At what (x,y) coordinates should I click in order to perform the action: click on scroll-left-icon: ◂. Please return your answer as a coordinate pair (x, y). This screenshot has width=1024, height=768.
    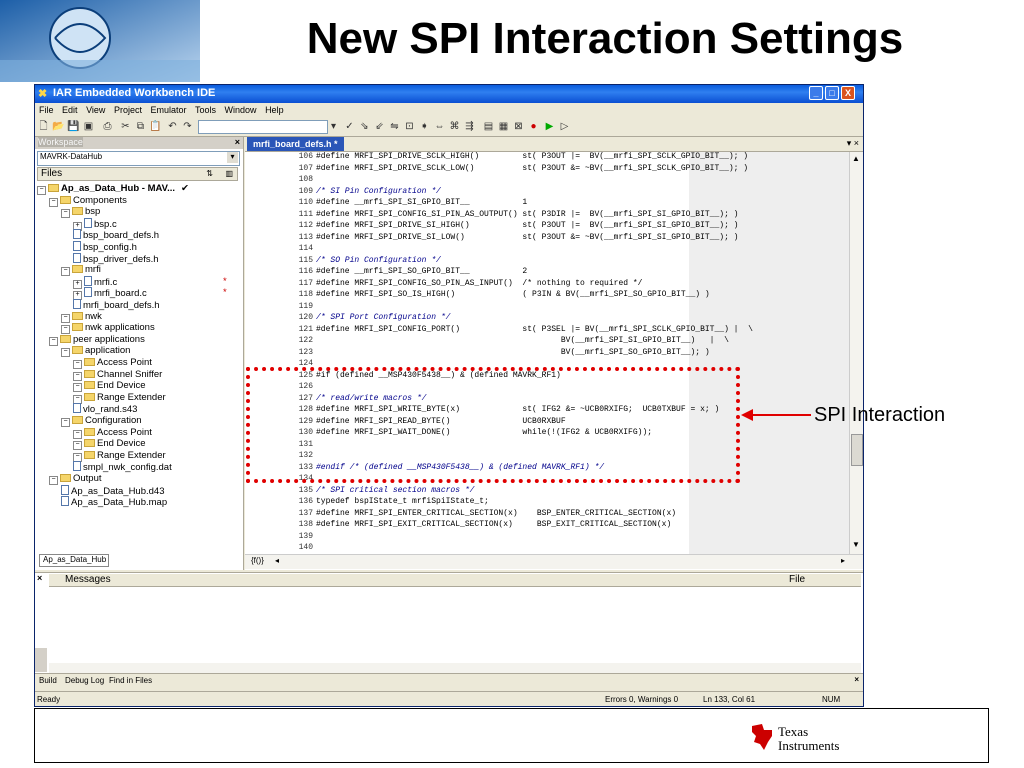
    Looking at the image, I should click on (277, 560).